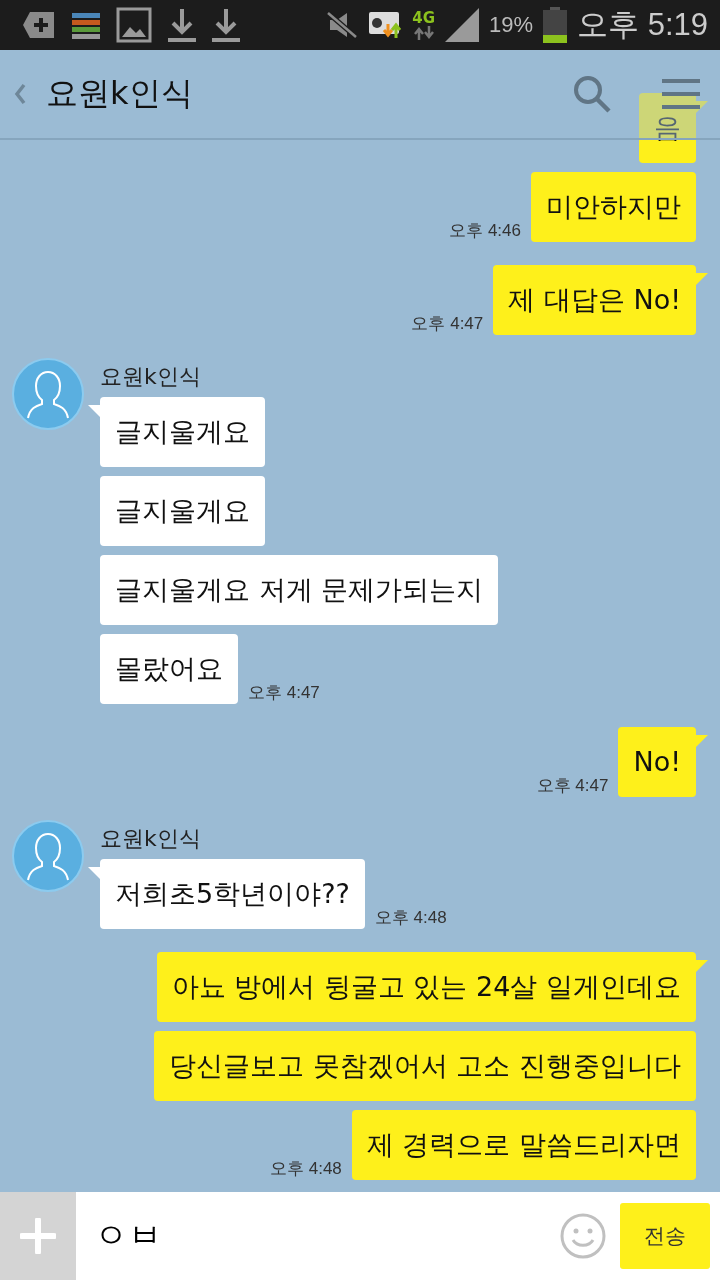  What do you see at coordinates (592, 94) in the screenshot?
I see `search-icon` at bounding box center [592, 94].